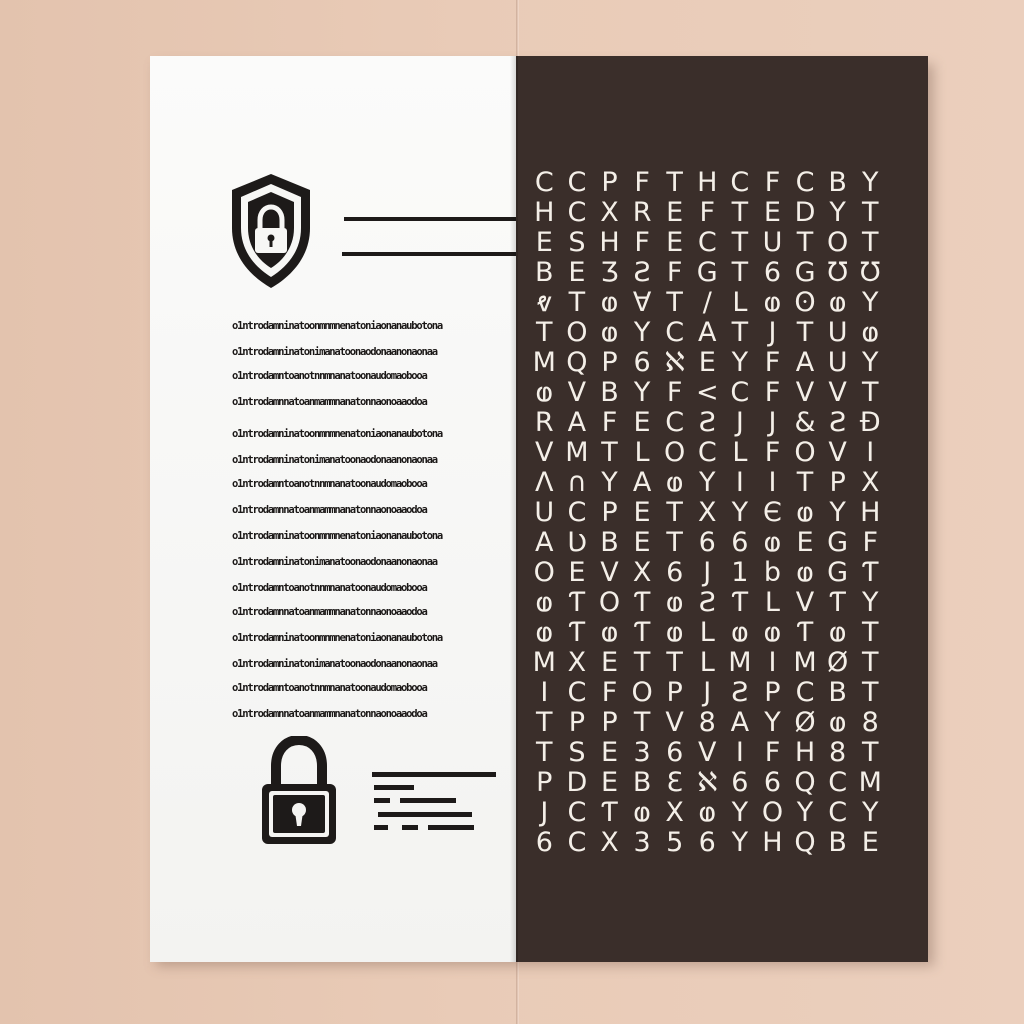 Image resolution: width=1024 pixels, height=1024 pixels. What do you see at coordinates (805, 213) in the screenshot?
I see `cipher-glyph: D` at bounding box center [805, 213].